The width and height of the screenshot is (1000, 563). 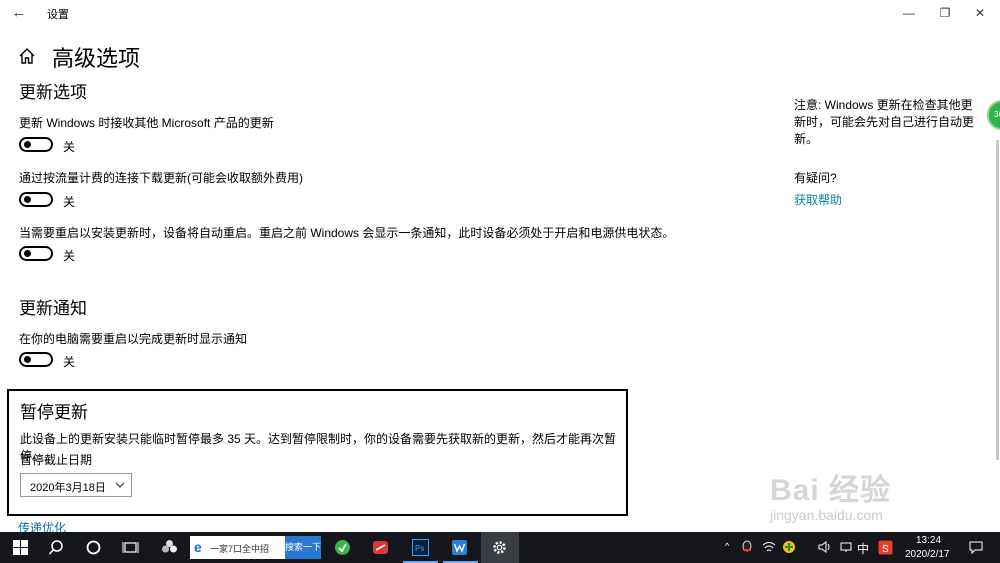 I want to click on photoshop-icon: Ps, so click(x=420, y=547).